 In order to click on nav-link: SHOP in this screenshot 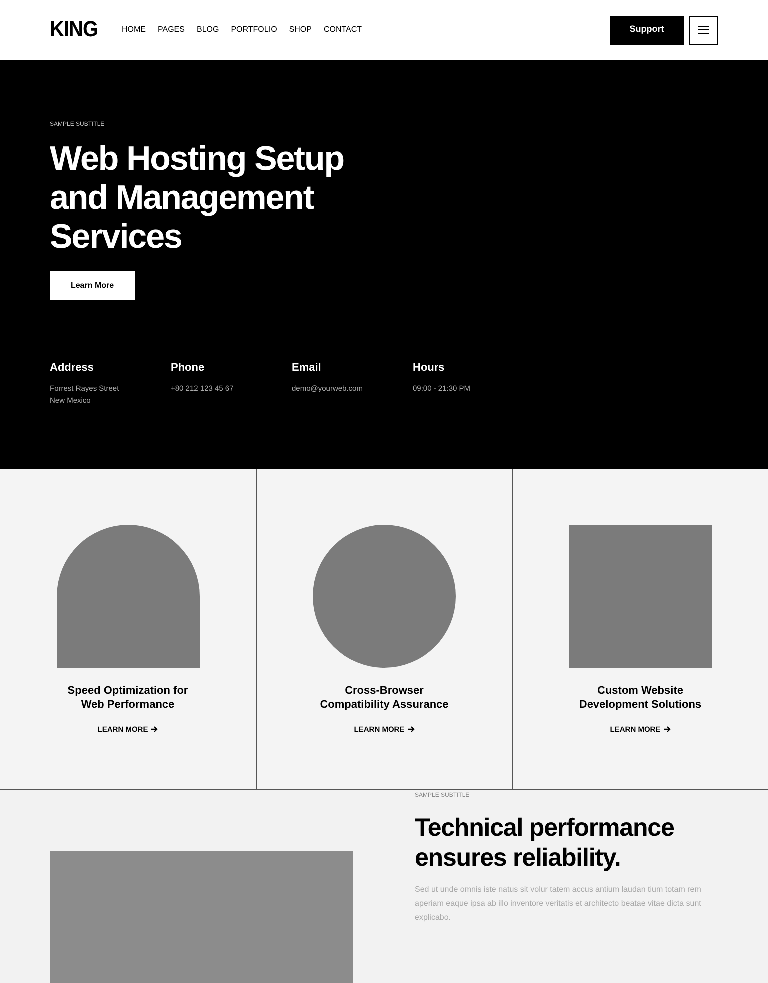, I will do `click(300, 30)`.